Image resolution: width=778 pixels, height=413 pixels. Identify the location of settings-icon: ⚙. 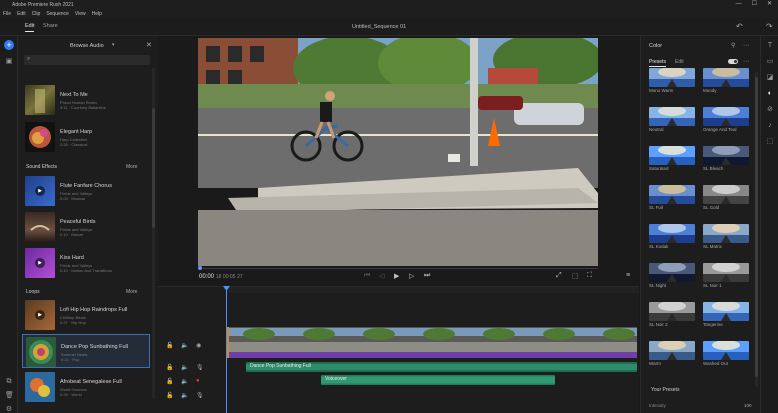
(9, 409).